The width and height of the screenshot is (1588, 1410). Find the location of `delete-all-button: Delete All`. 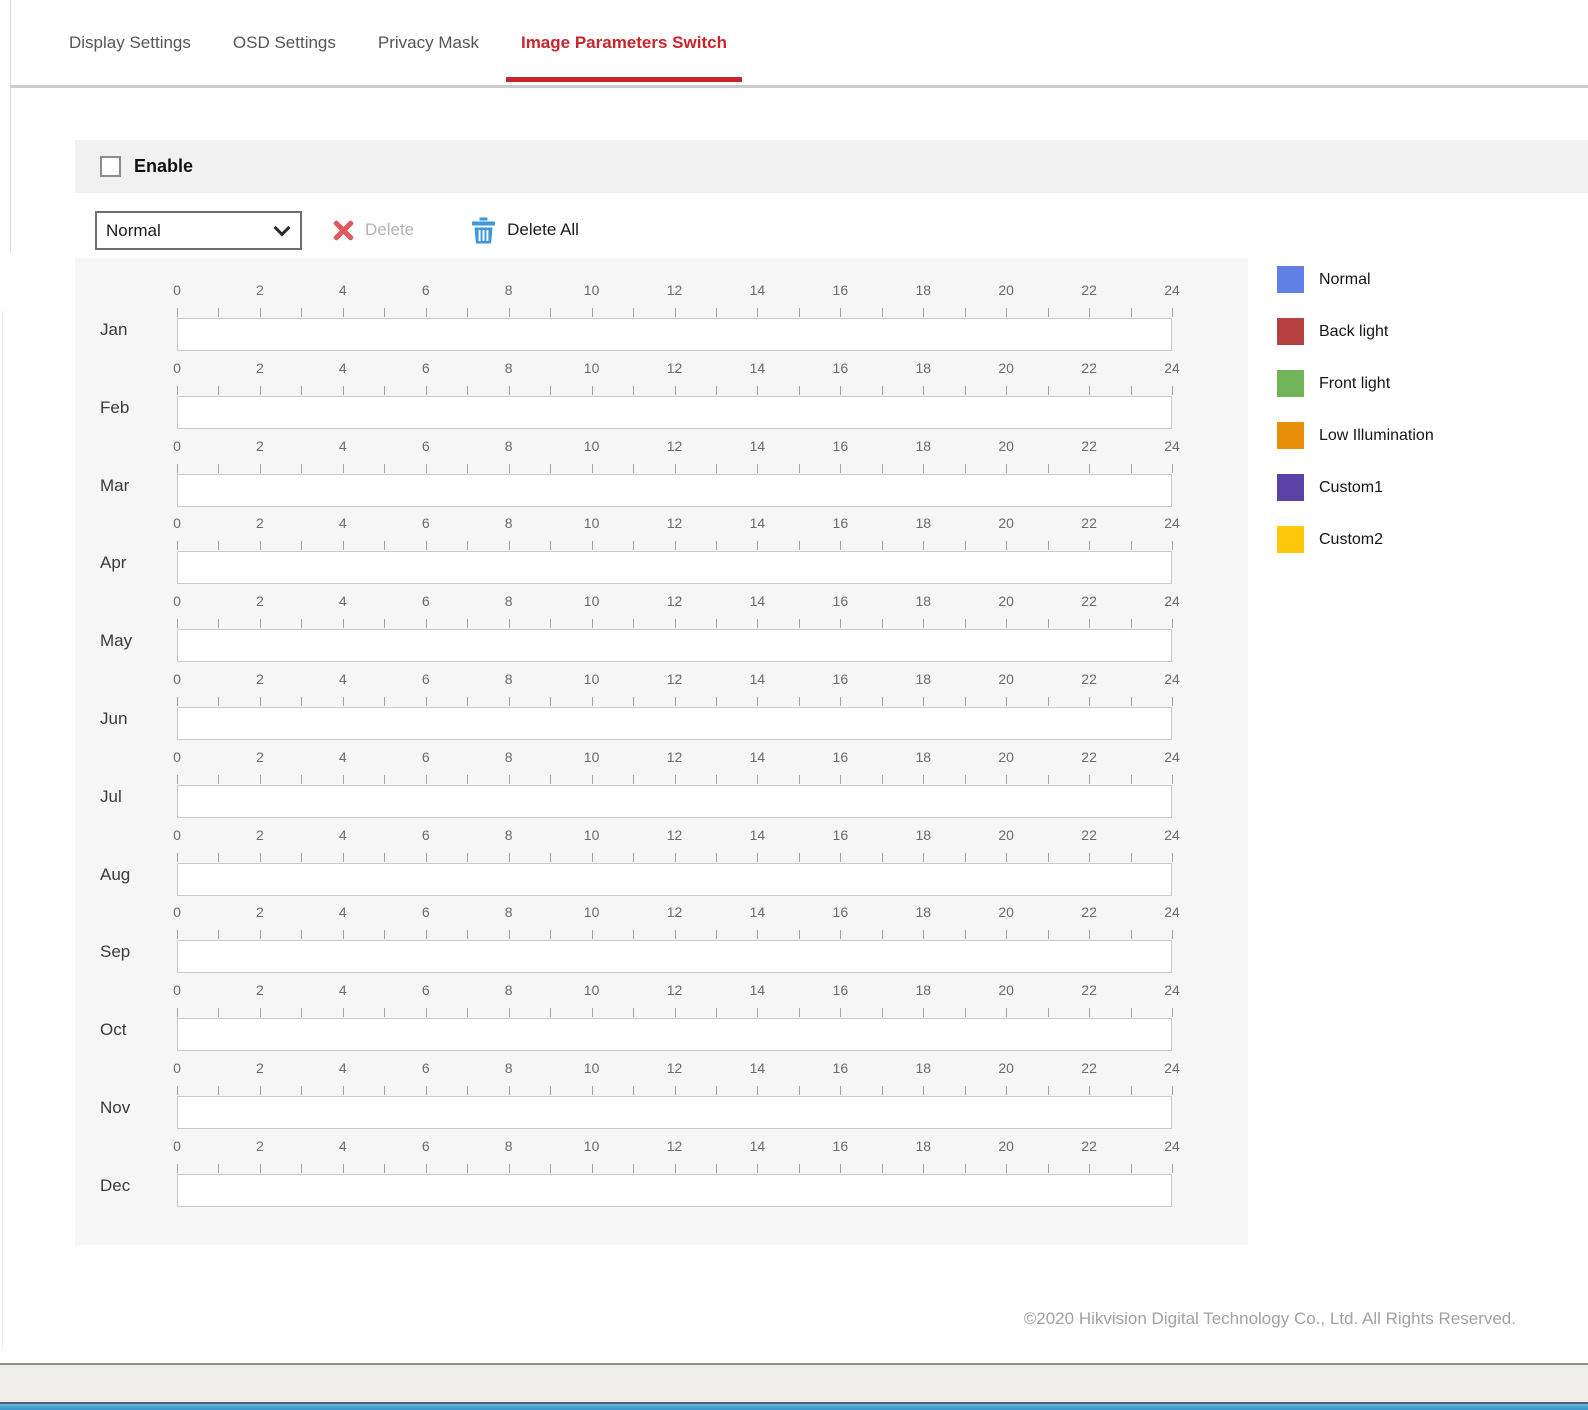

delete-all-button: Delete All is located at coordinates (525, 230).